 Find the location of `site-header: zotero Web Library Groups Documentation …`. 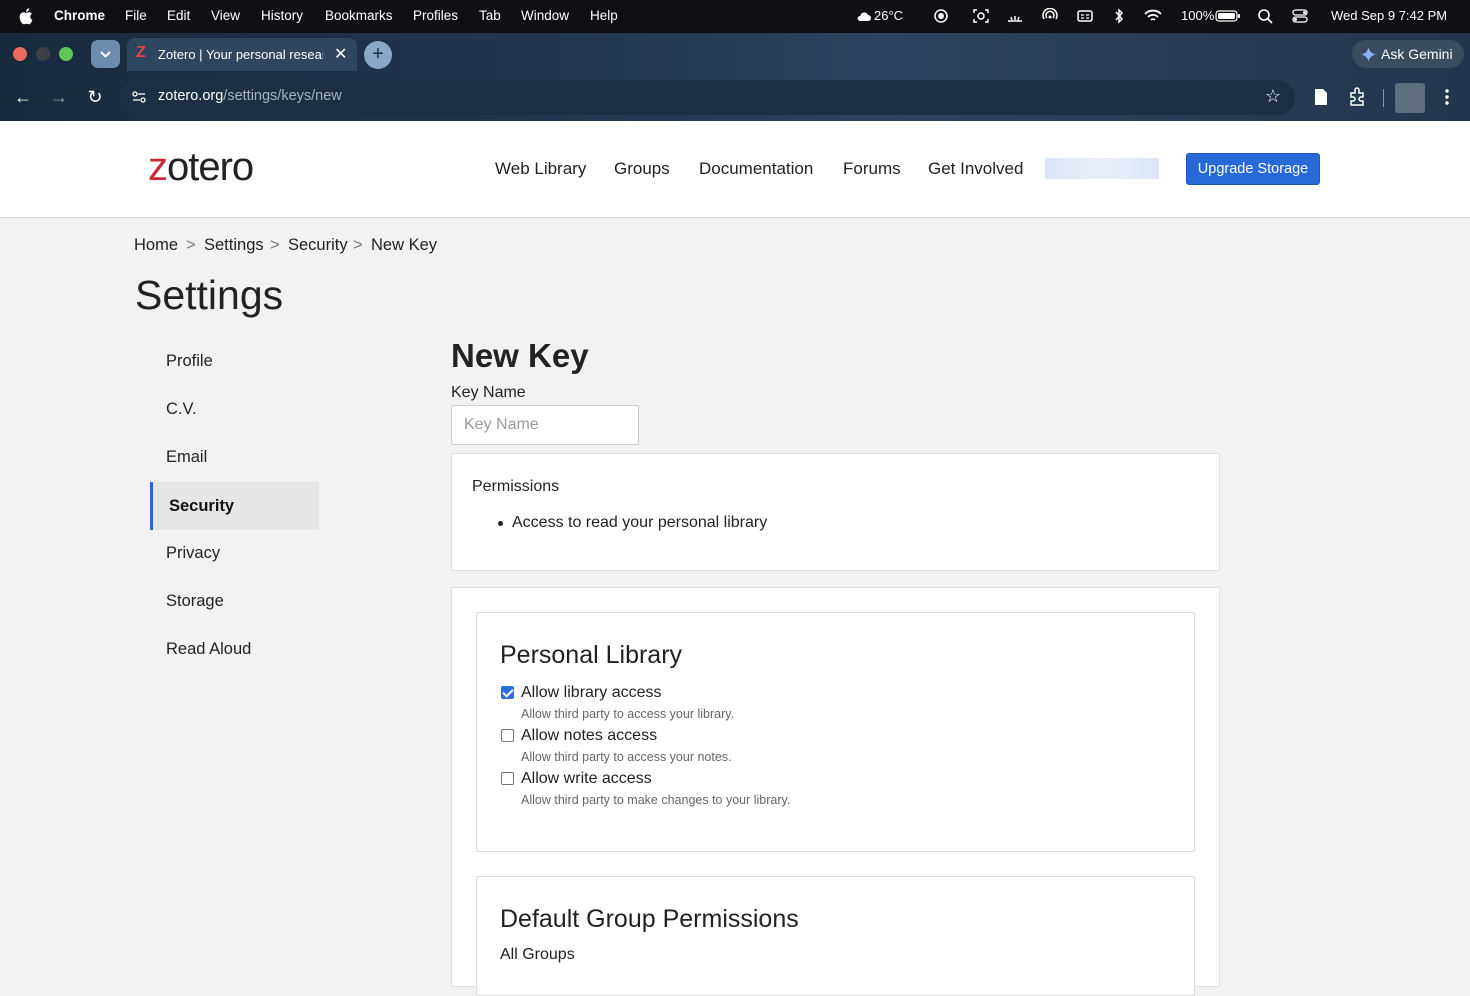

site-header: zotero Web Library Groups Documentation … is located at coordinates (735, 169).